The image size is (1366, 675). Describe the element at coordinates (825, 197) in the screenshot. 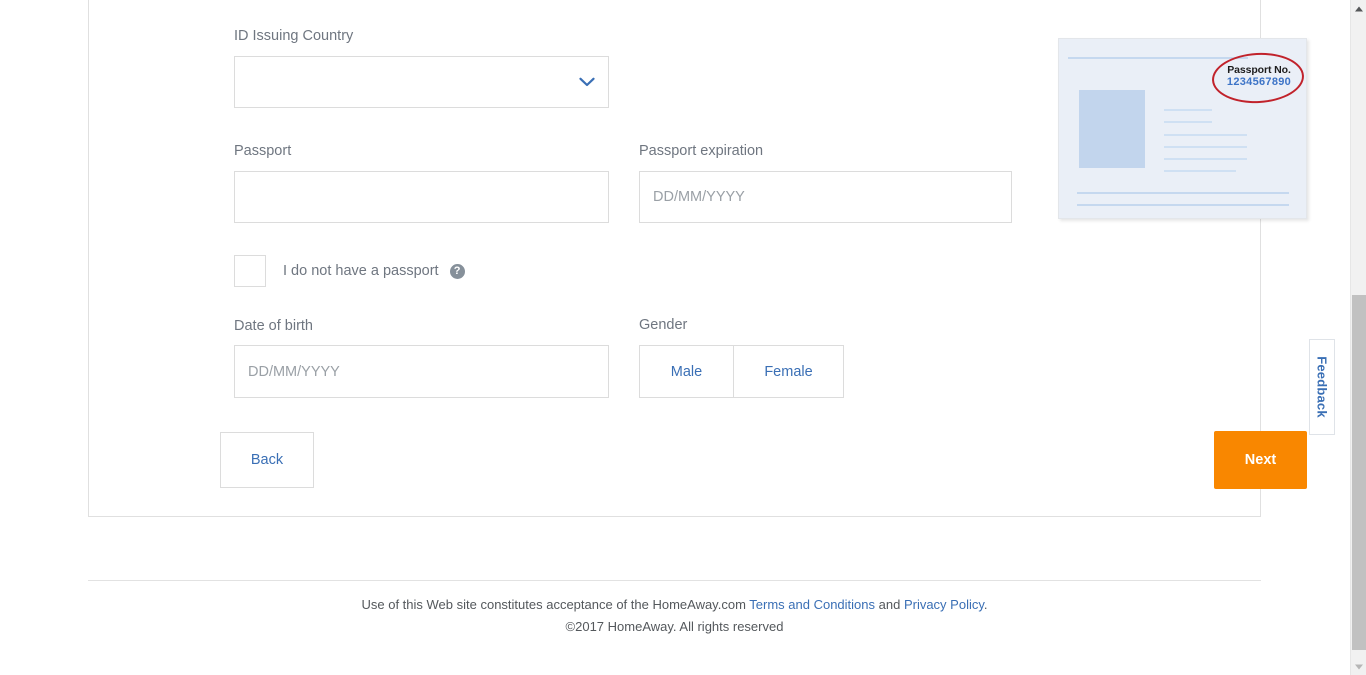

I see `passport-expiration-input` at that location.